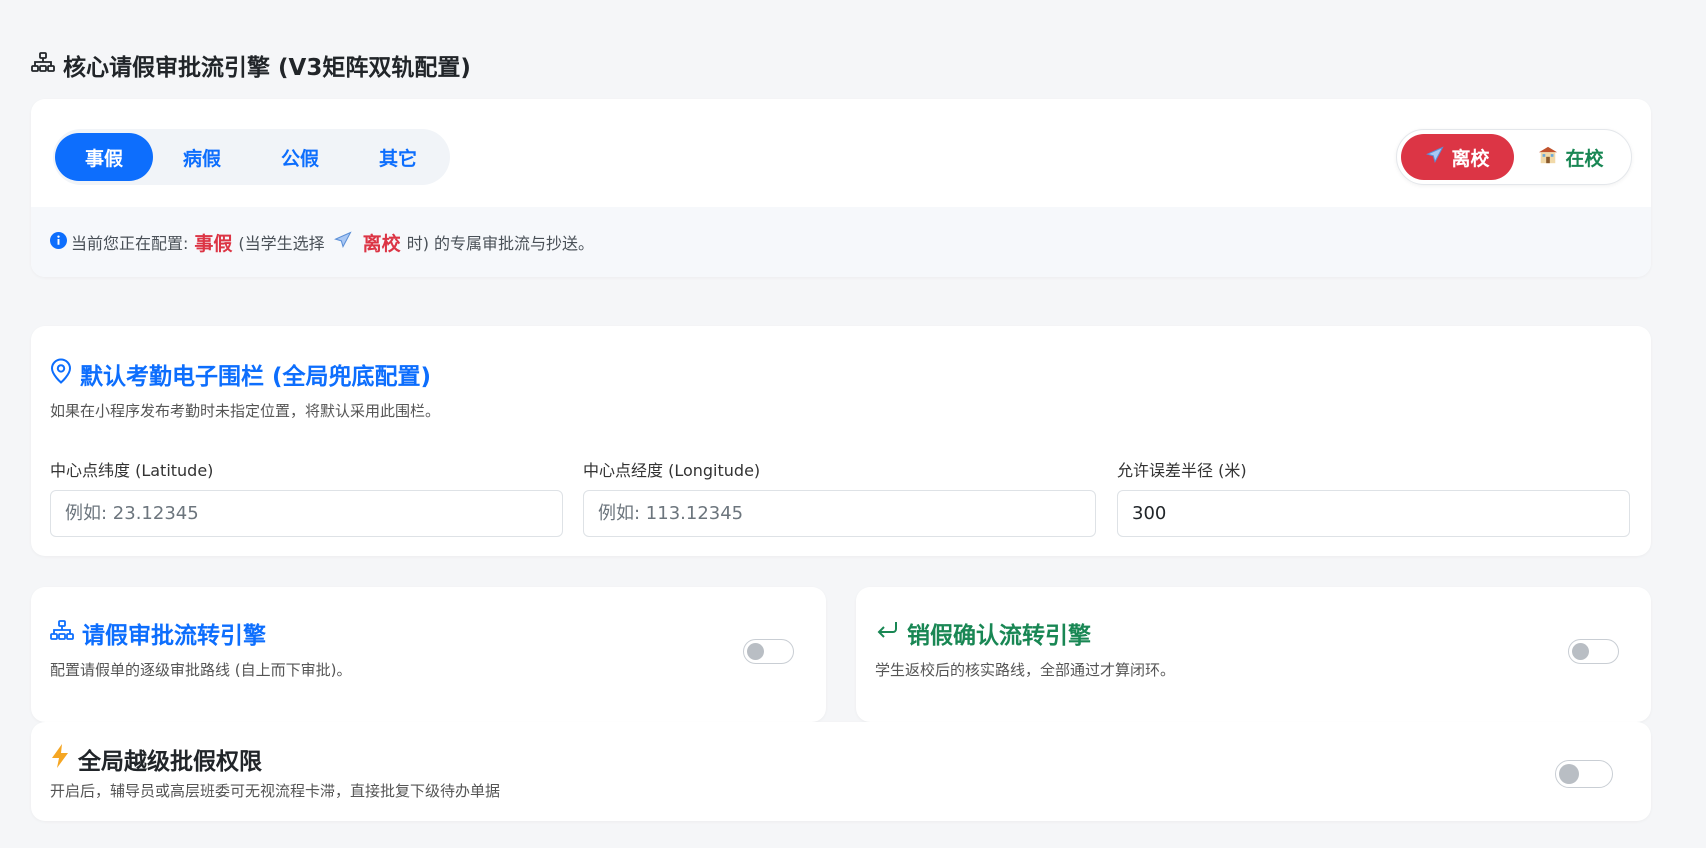  Describe the element at coordinates (839, 513) in the screenshot. I see `longitude-input` at that location.